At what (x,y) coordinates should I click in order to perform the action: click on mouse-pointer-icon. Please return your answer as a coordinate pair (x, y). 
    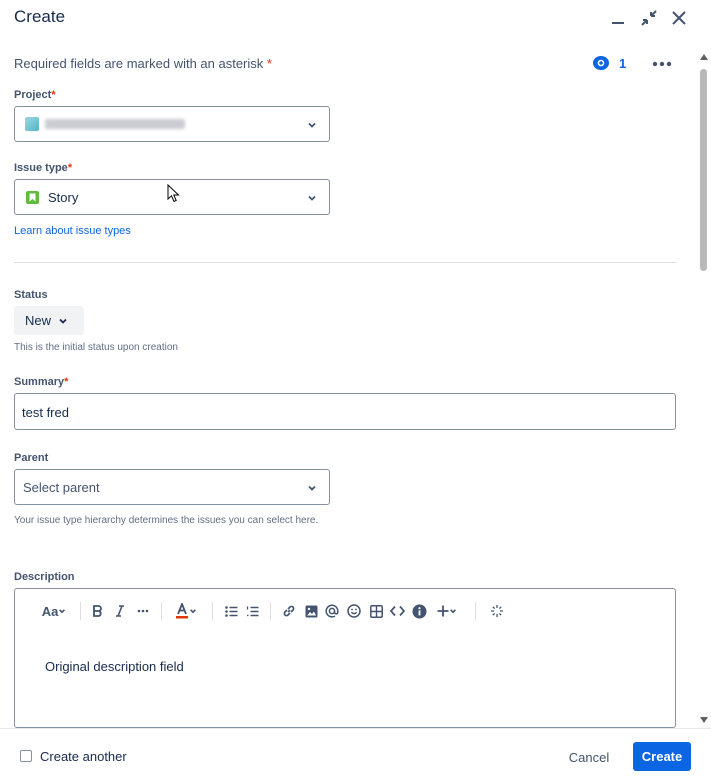
    Looking at the image, I should click on (173, 193).